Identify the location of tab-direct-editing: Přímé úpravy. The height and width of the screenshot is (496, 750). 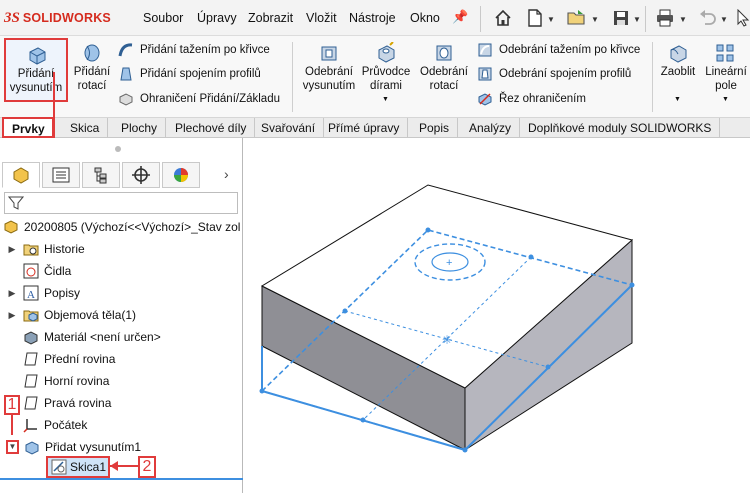
(364, 128).